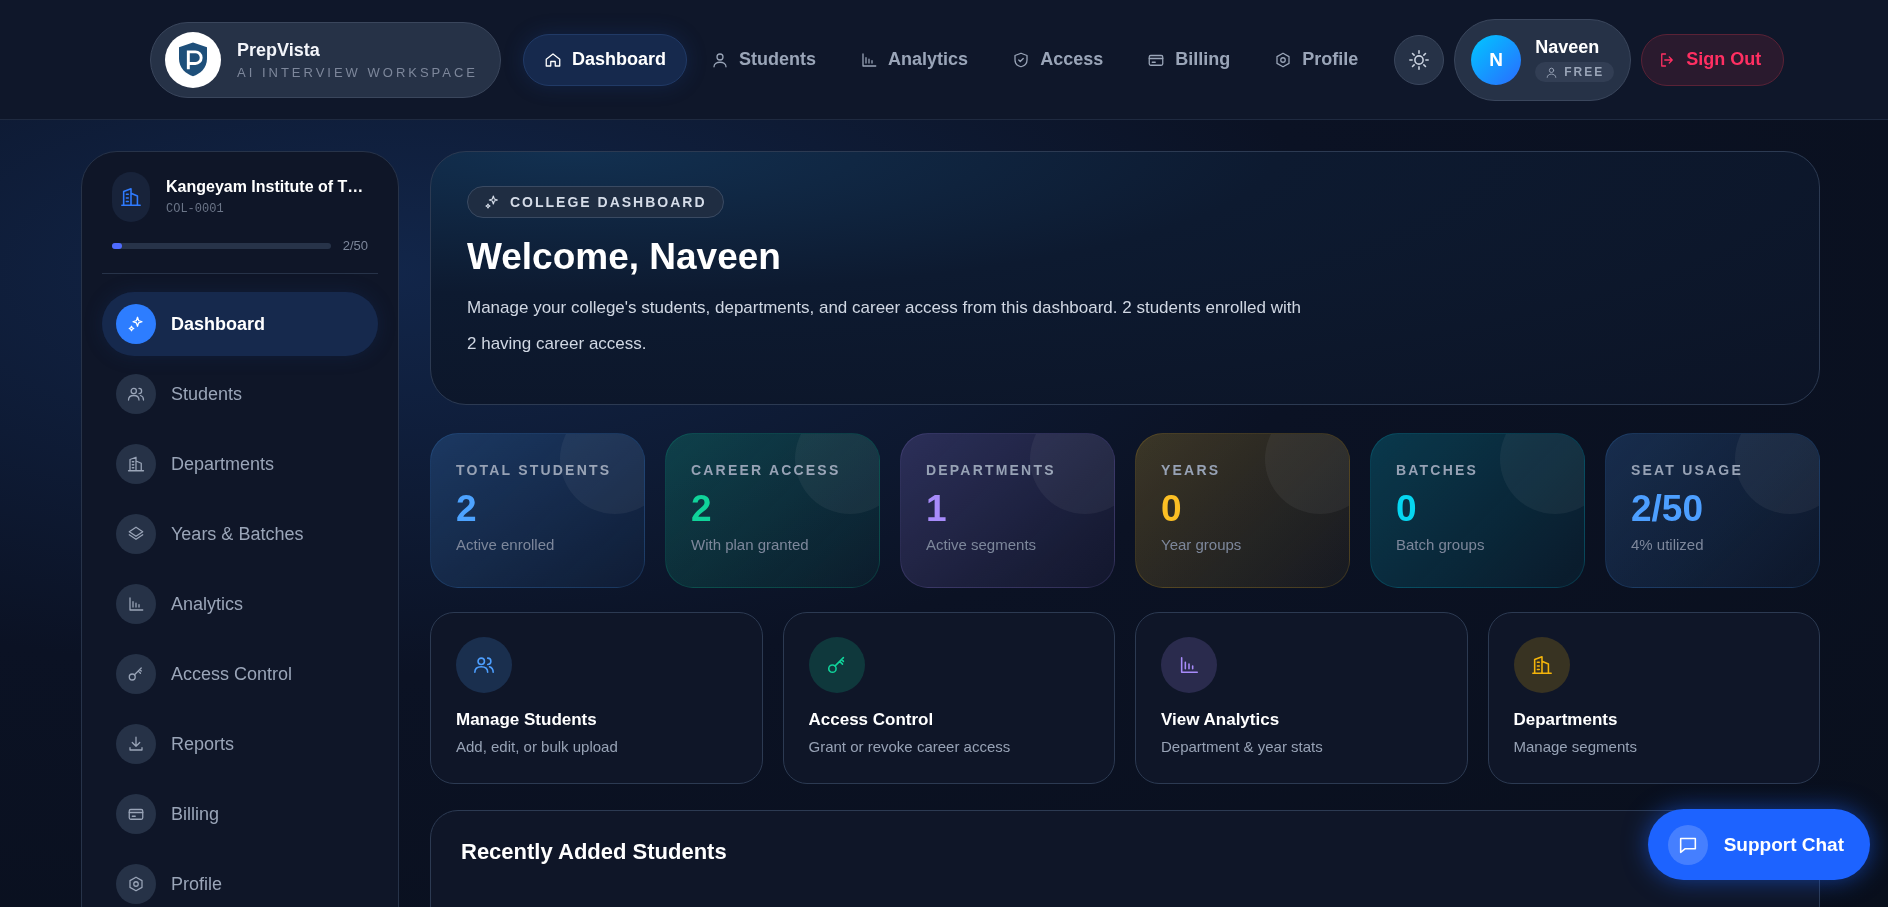 The height and width of the screenshot is (907, 1888). I want to click on sign-out-button: Sign Out, so click(1713, 59).